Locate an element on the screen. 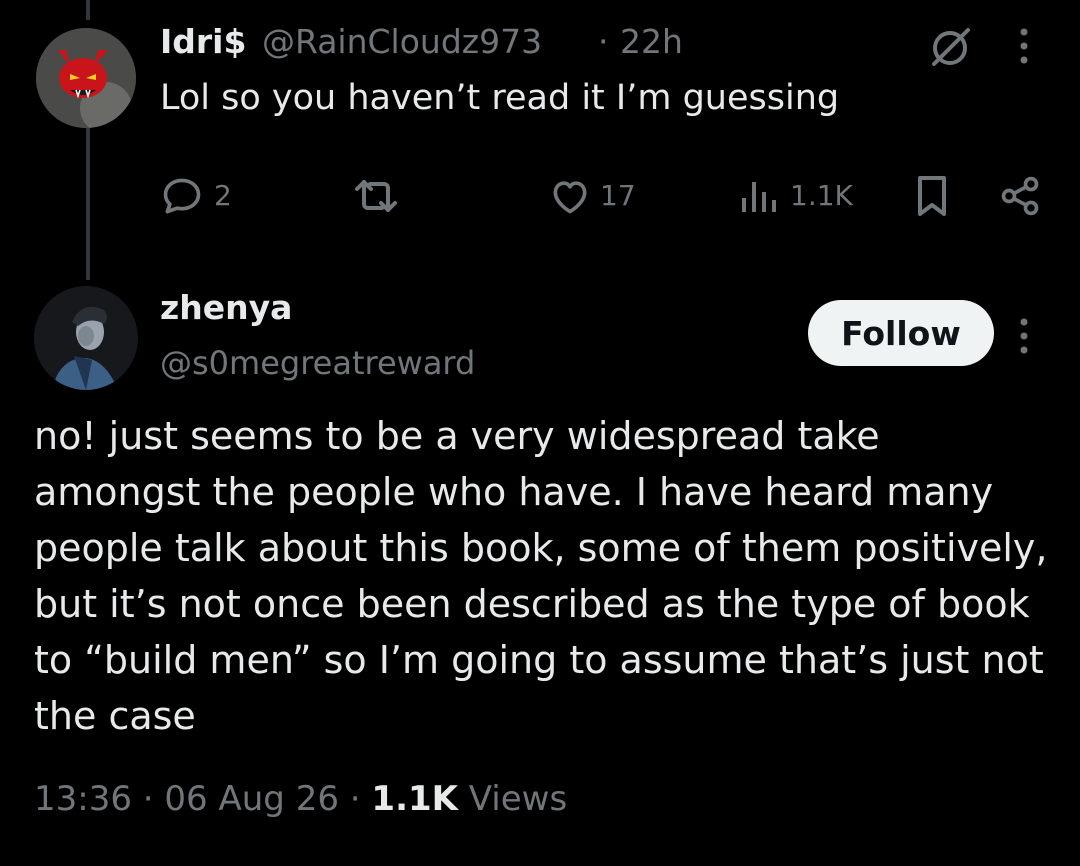  bookmark-icon is located at coordinates (932, 196).